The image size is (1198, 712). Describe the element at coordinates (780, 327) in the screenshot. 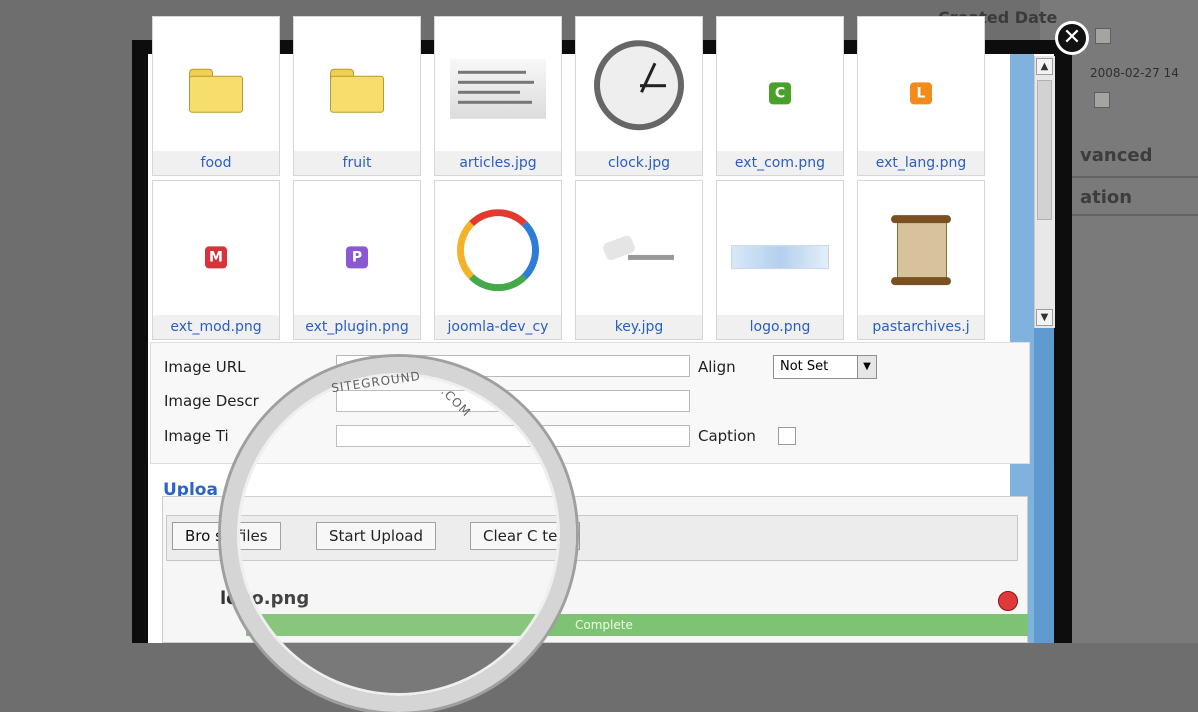

I see `thumbnail-label: logo.png` at that location.